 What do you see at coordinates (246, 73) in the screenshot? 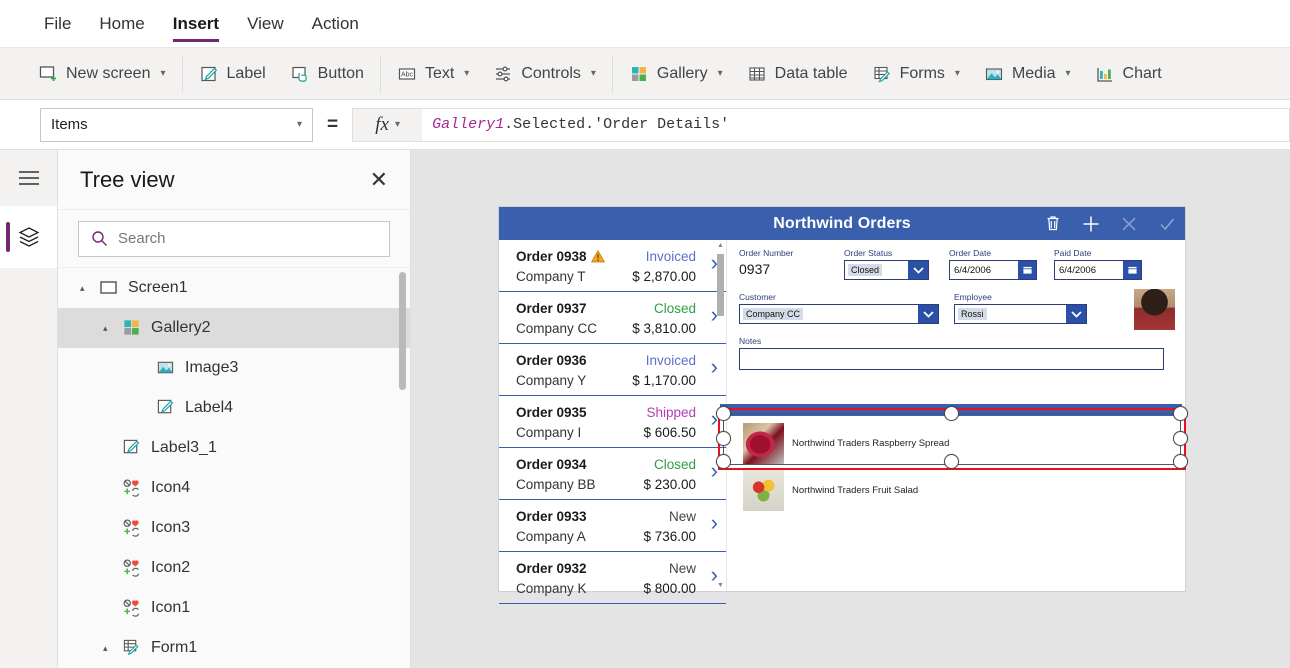
I see `ribbon-label-label: Label` at bounding box center [246, 73].